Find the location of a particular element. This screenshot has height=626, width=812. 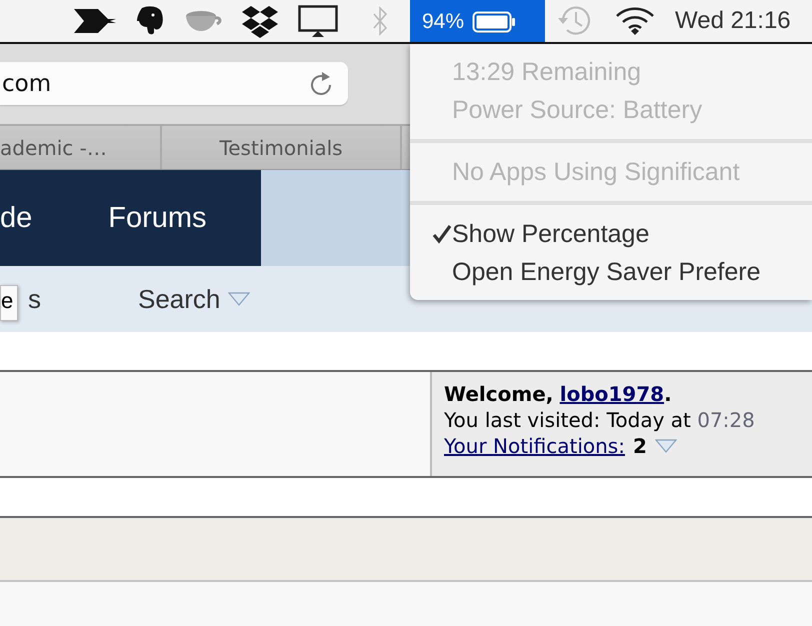

menubar-clock: Wed 21:16 is located at coordinates (733, 21).